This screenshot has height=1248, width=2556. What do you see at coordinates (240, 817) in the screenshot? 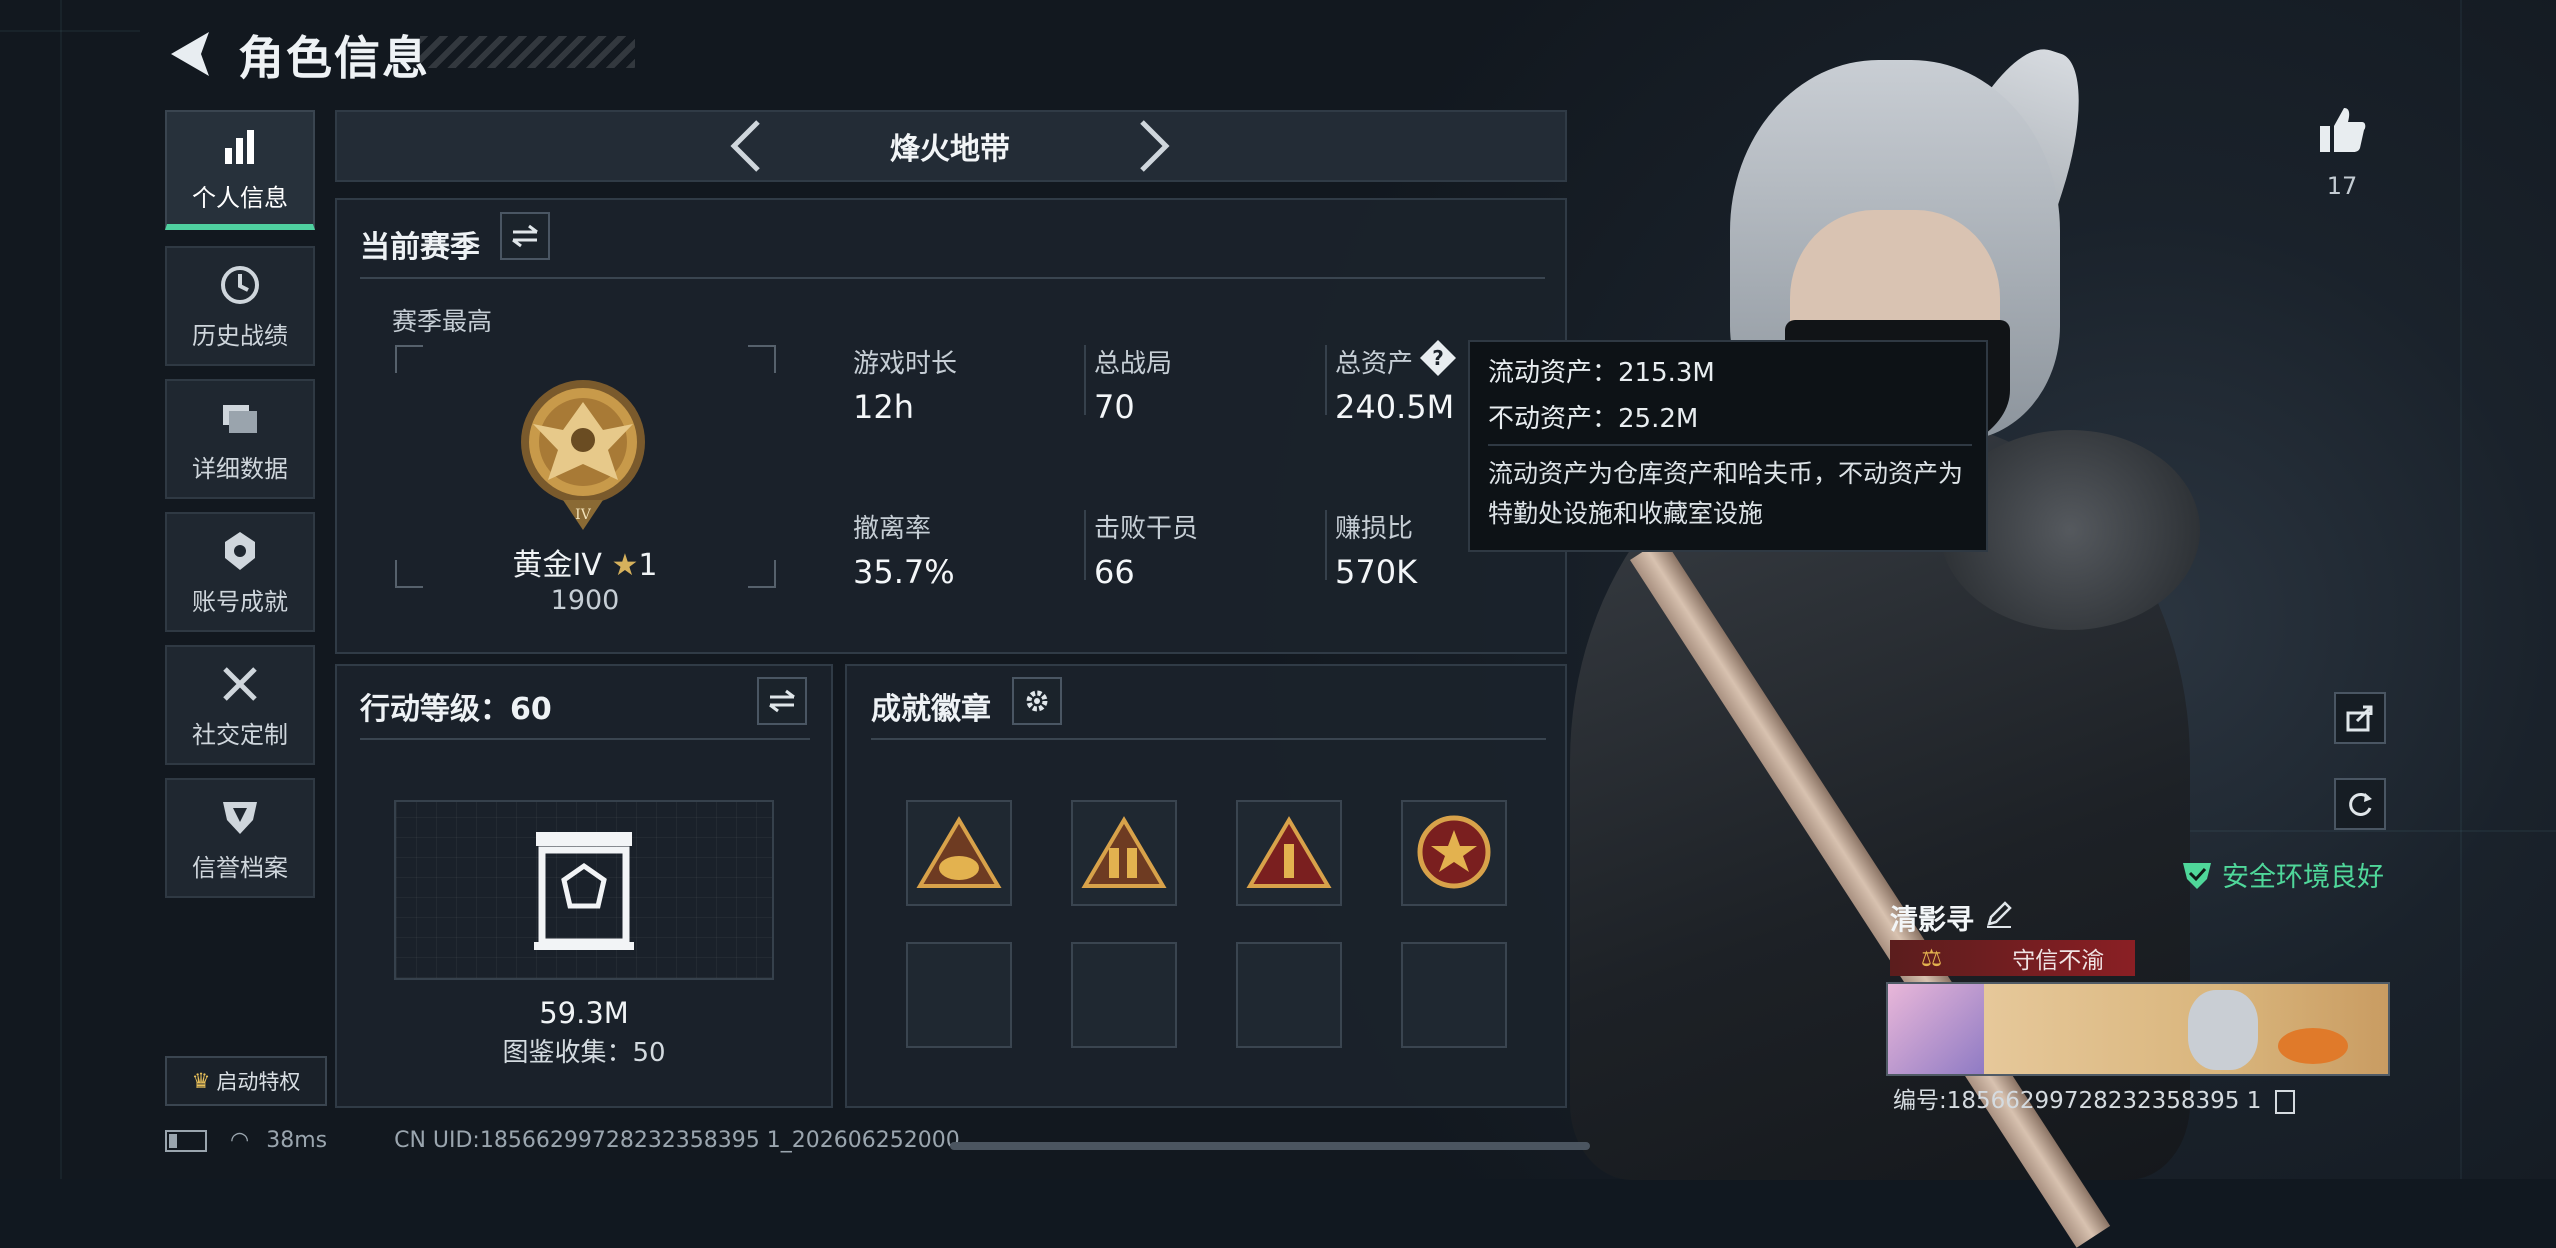
I see `shield-icon` at bounding box center [240, 817].